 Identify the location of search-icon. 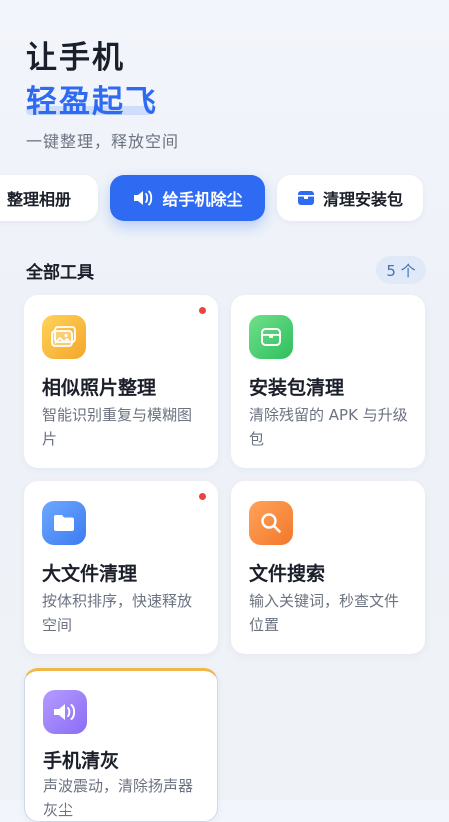
(271, 523).